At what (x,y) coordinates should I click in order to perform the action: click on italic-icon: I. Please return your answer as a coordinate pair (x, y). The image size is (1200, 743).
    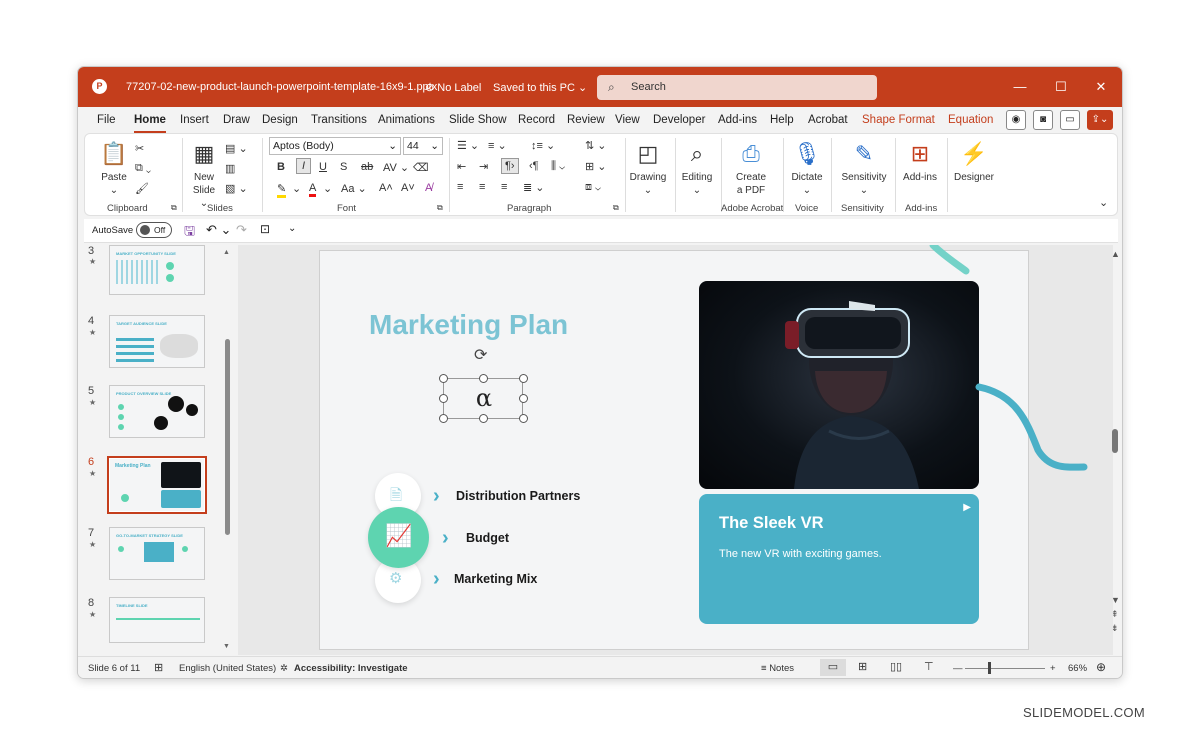
    Looking at the image, I should click on (304, 166).